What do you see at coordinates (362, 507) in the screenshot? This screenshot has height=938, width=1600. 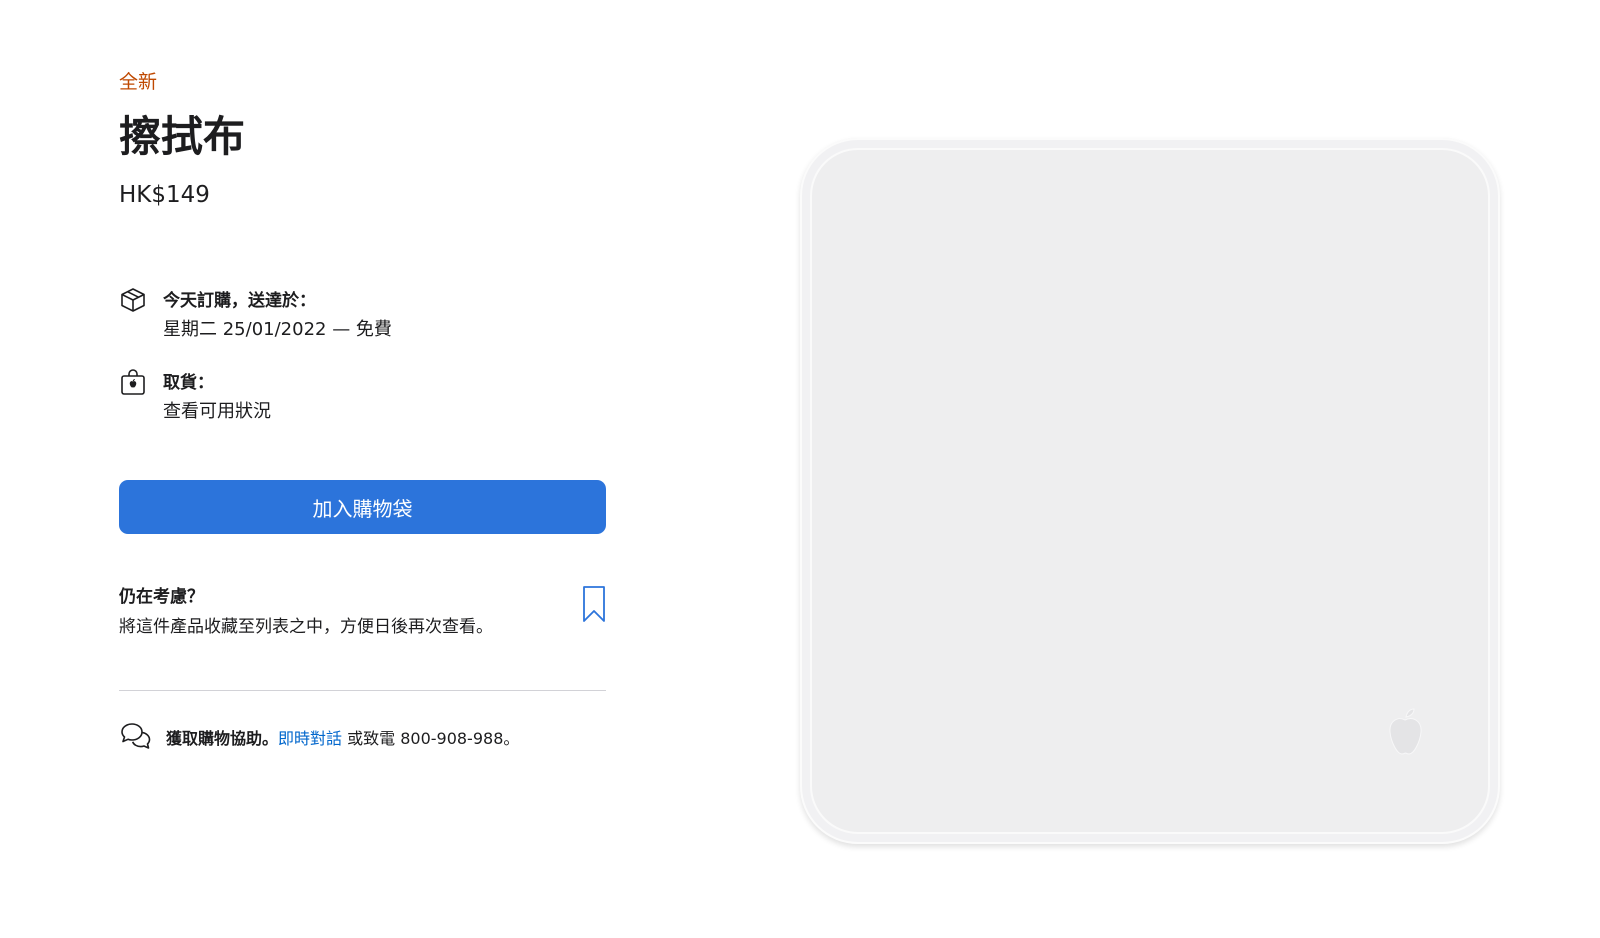 I see `add-to-bag-button: 加入購物袋` at bounding box center [362, 507].